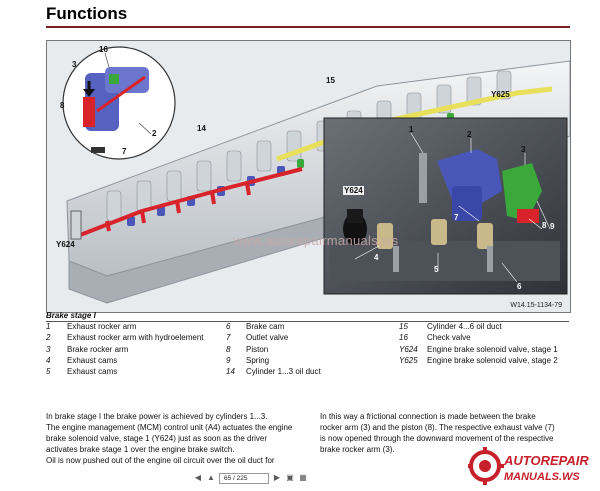 The image size is (600, 491). Describe the element at coordinates (131, 371) in the screenshot. I see `legend-item: 5 Exhaust cams` at that location.